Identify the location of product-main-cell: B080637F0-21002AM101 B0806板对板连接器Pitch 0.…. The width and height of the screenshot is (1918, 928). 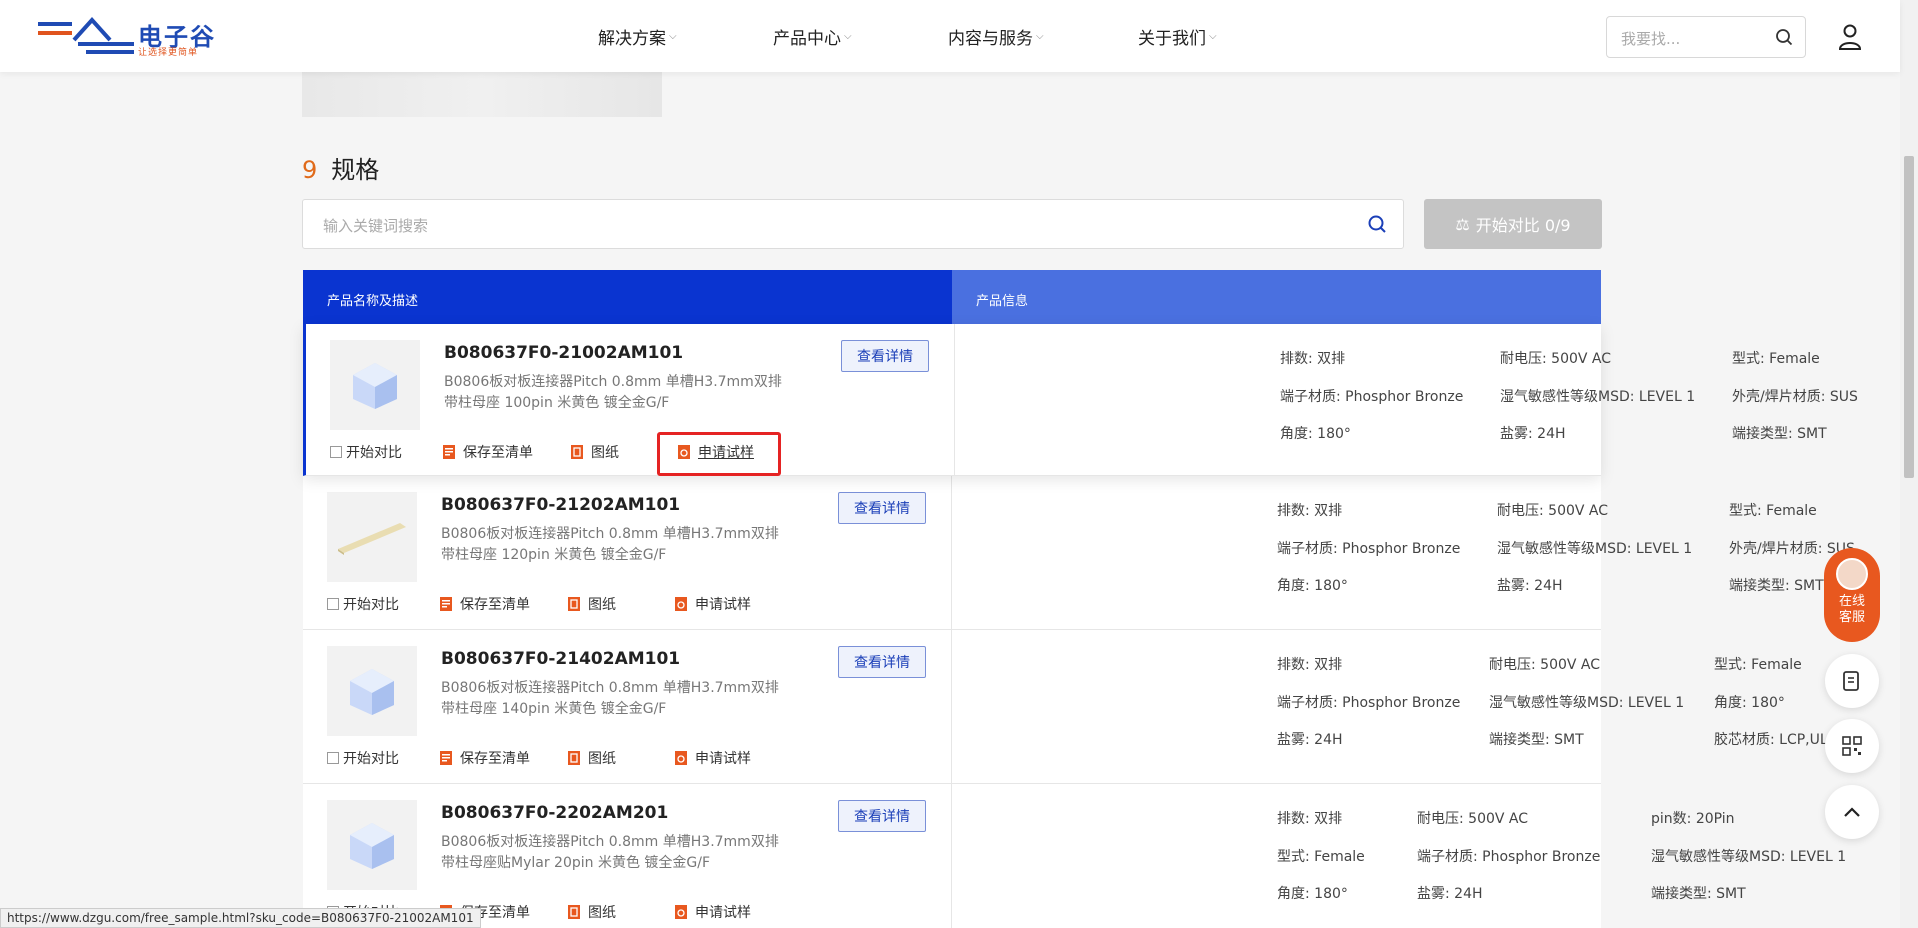
(630, 400).